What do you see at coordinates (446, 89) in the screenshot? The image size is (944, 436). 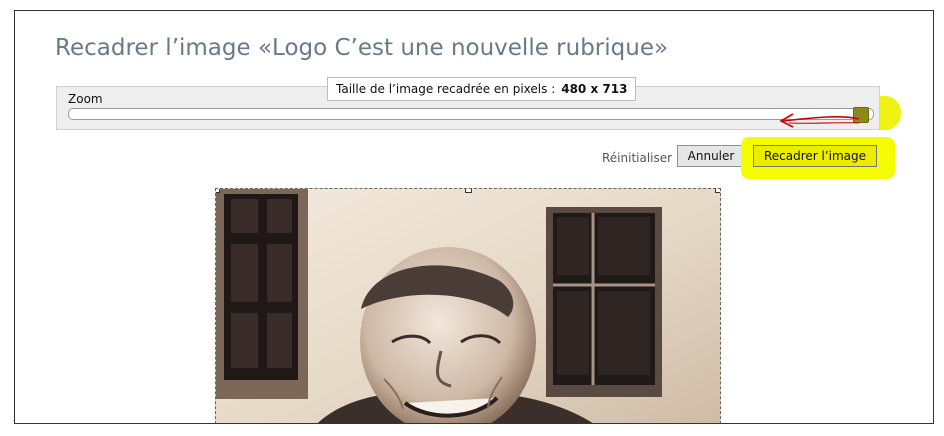 I see `crop-size-label: Taille de l’image recadrée en pixels :` at bounding box center [446, 89].